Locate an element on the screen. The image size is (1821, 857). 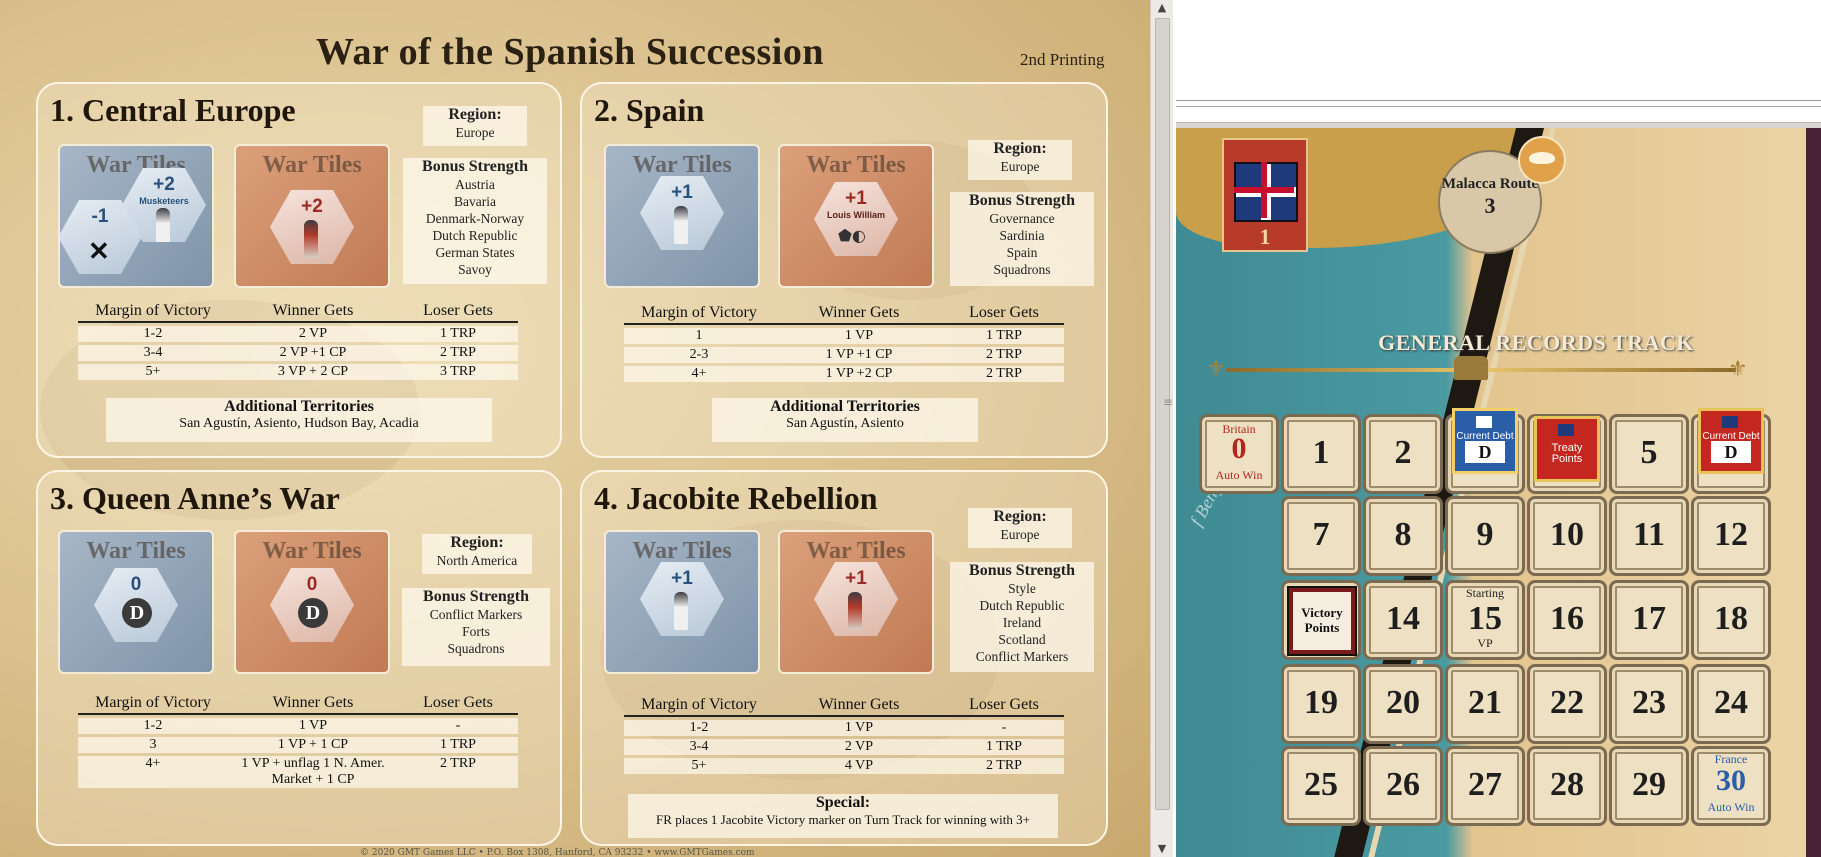
fleur-icon: ⚜ is located at coordinates (1738, 369).